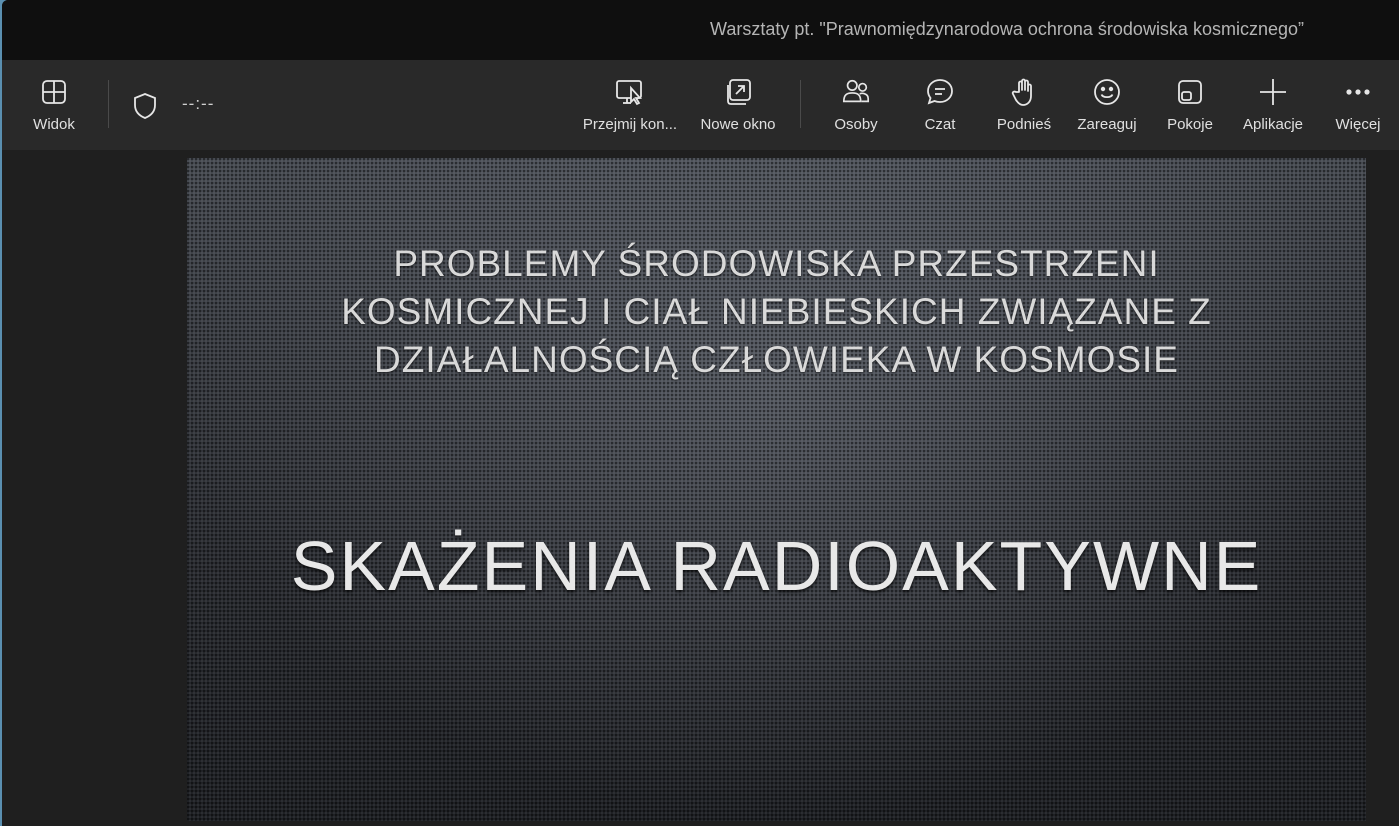  Describe the element at coordinates (776, 263) in the screenshot. I see `slide-title-line: PROBLEMY ŚRODOWISKA PRZESTRZENI` at that location.